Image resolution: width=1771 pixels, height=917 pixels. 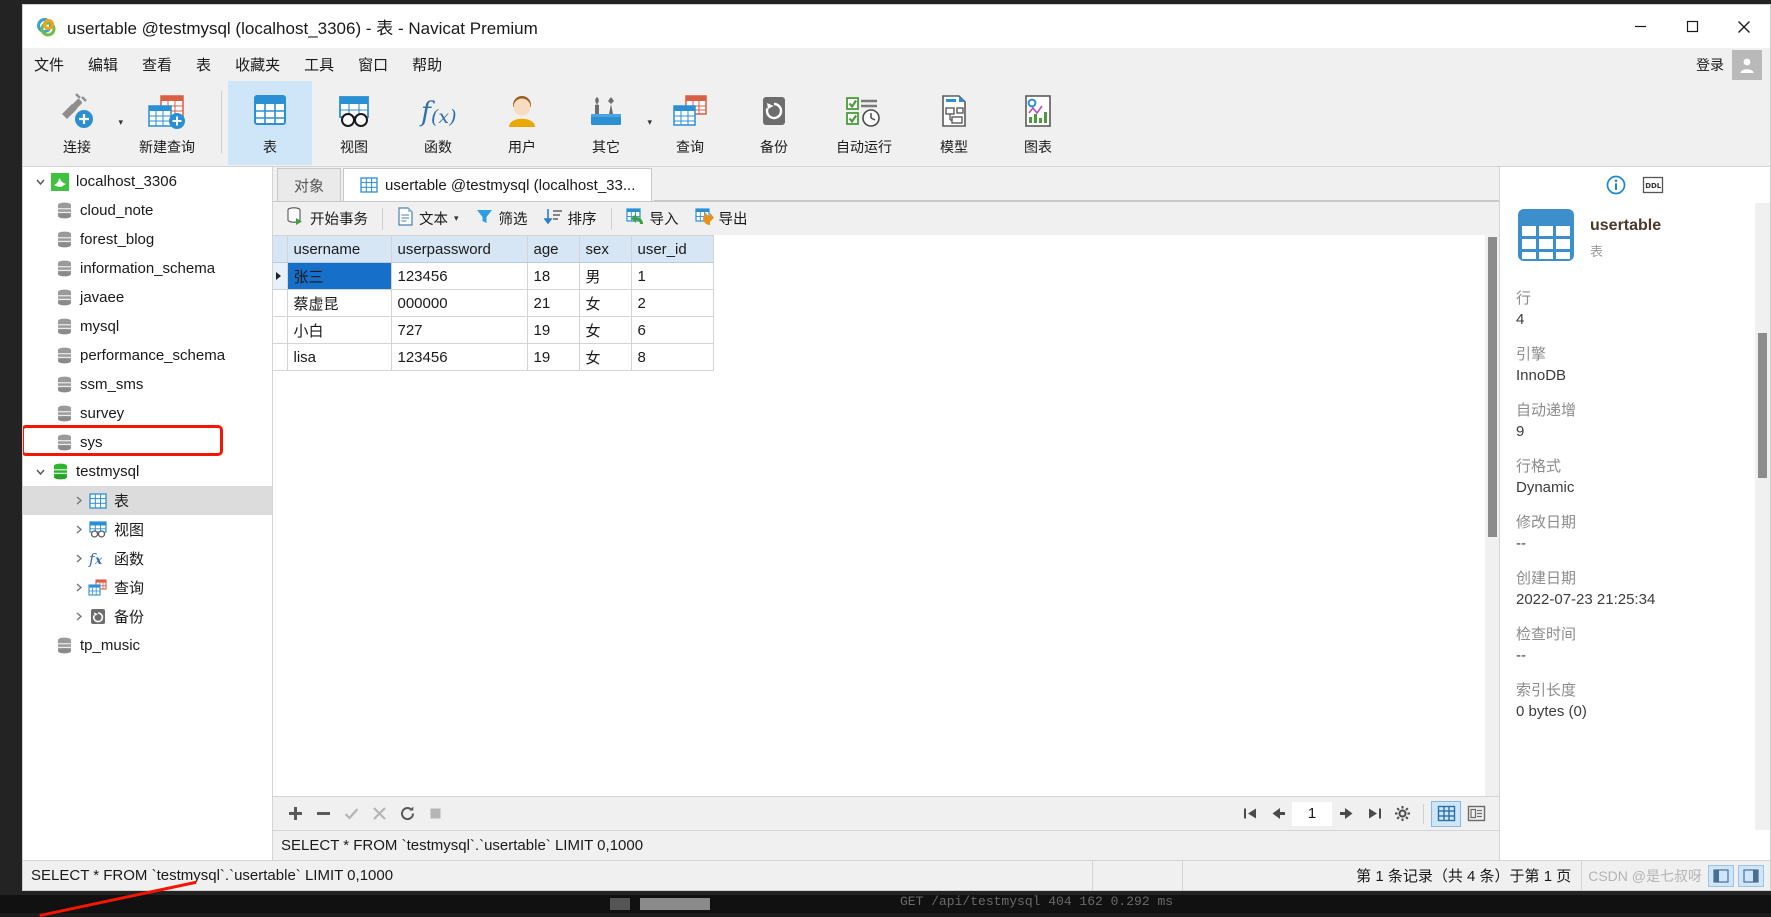 I want to click on apply-changes-button, so click(x=351, y=814).